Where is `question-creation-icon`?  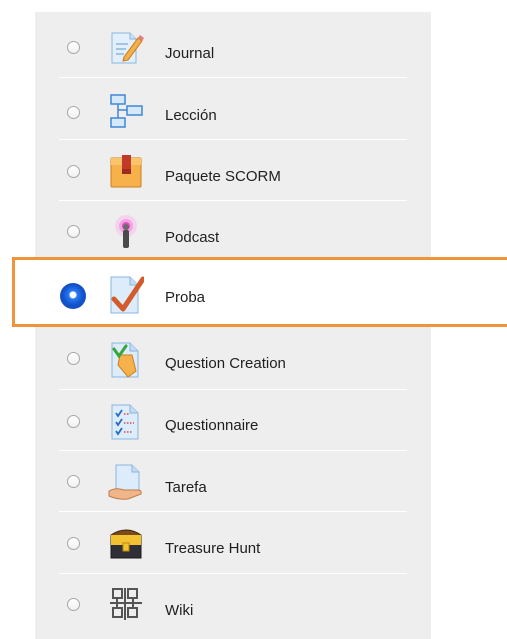
question-creation-icon is located at coordinates (126, 359).